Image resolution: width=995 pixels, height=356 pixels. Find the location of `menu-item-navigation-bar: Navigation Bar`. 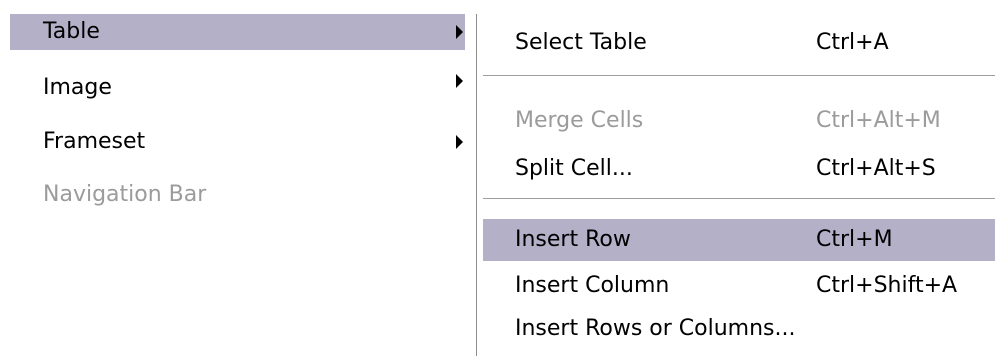

menu-item-navigation-bar: Navigation Bar is located at coordinates (237, 195).